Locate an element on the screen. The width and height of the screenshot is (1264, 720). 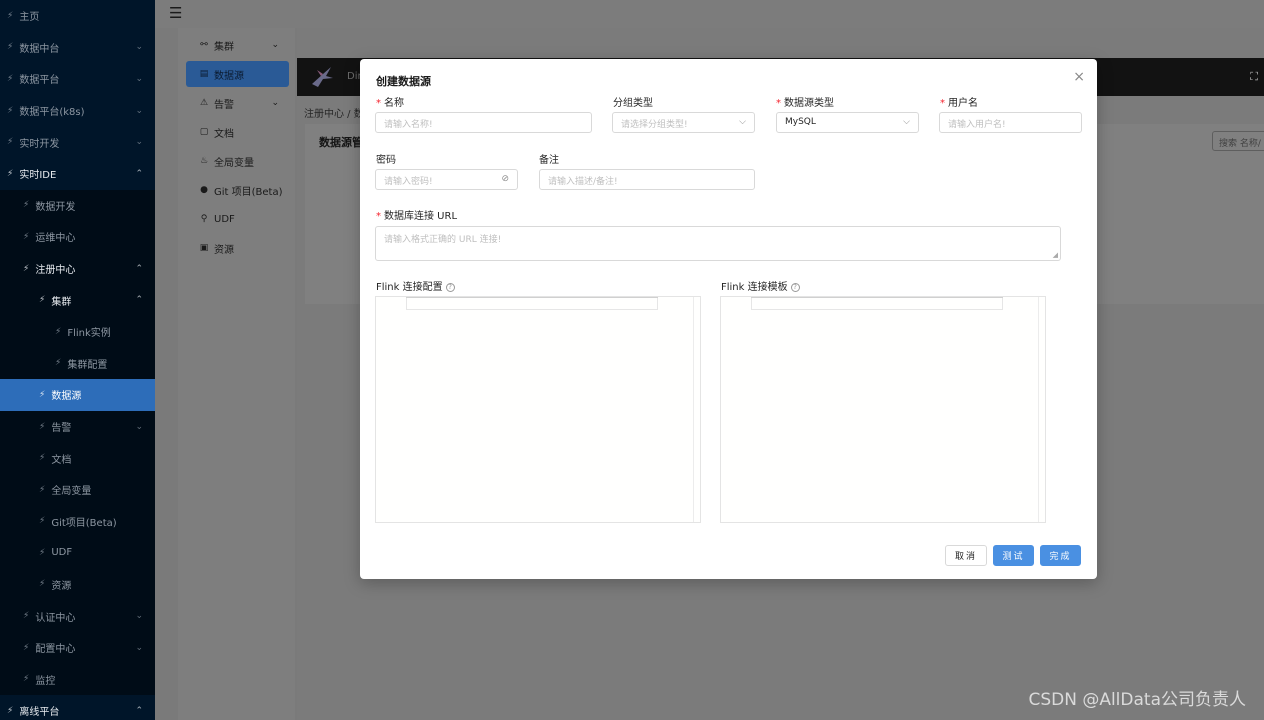
document-icon: ▢ is located at coordinates (204, 132).